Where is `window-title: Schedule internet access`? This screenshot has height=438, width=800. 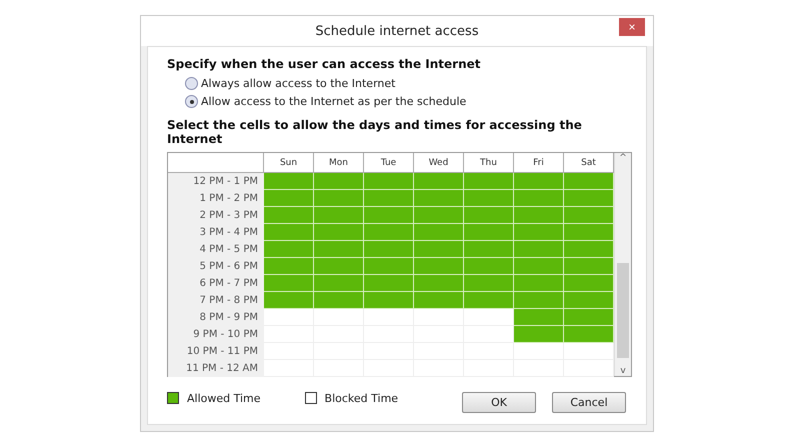 window-title: Schedule internet access is located at coordinates (397, 31).